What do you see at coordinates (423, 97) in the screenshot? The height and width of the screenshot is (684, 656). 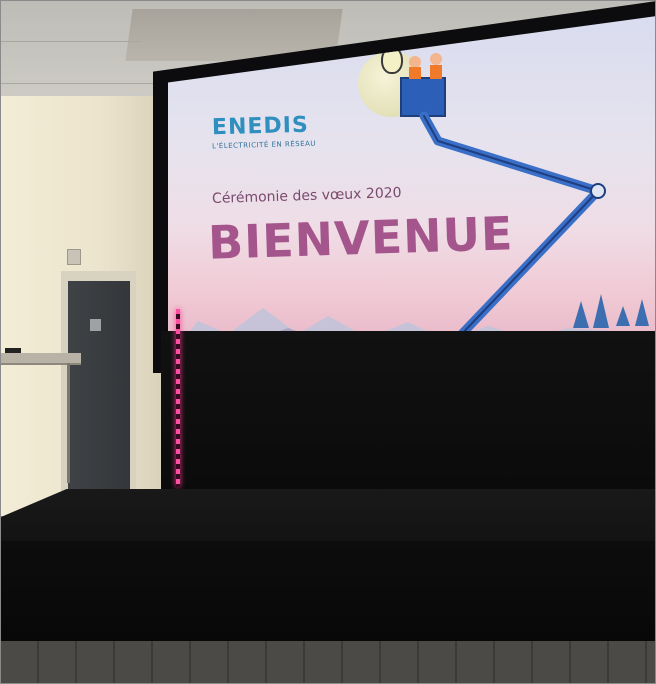 I see `lift-basket` at bounding box center [423, 97].